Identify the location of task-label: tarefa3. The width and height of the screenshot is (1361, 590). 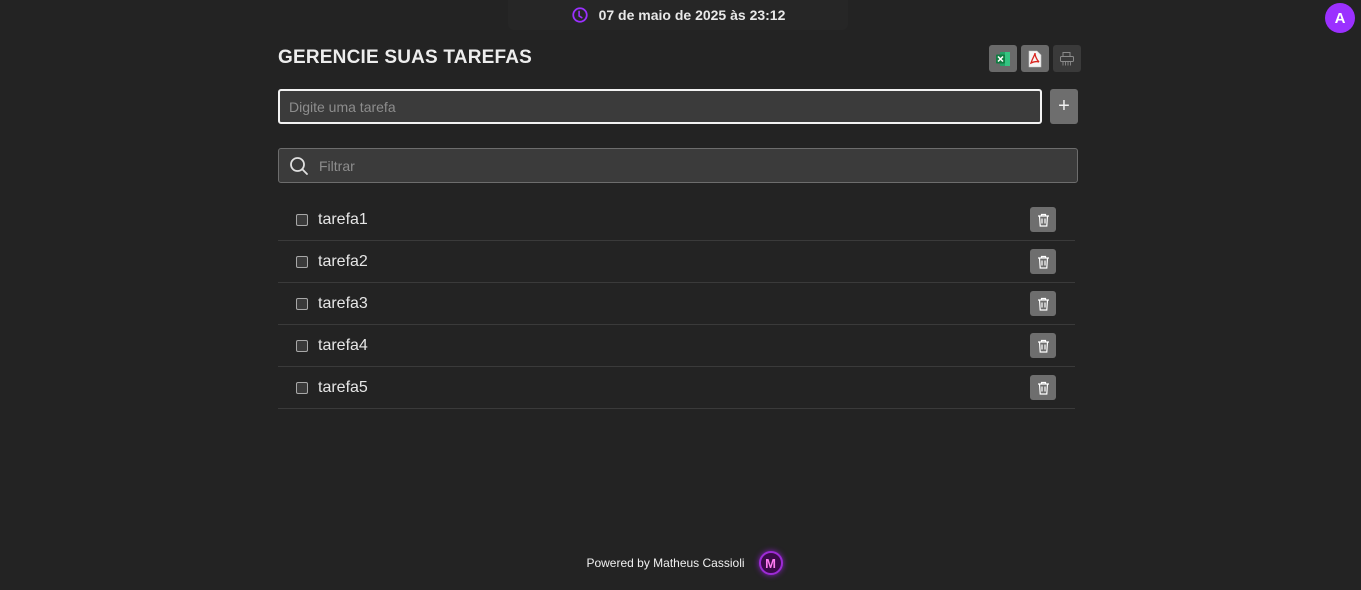
(343, 303).